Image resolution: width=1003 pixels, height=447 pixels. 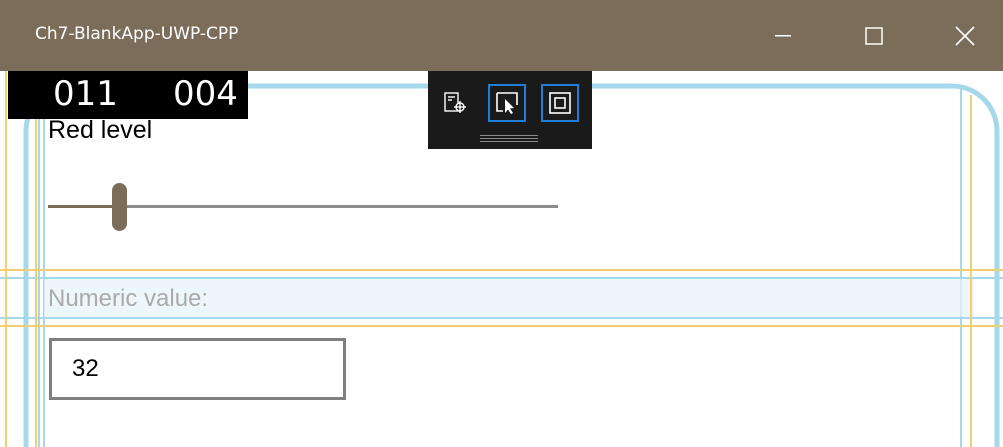 I want to click on numeric-value-input, so click(x=197, y=369).